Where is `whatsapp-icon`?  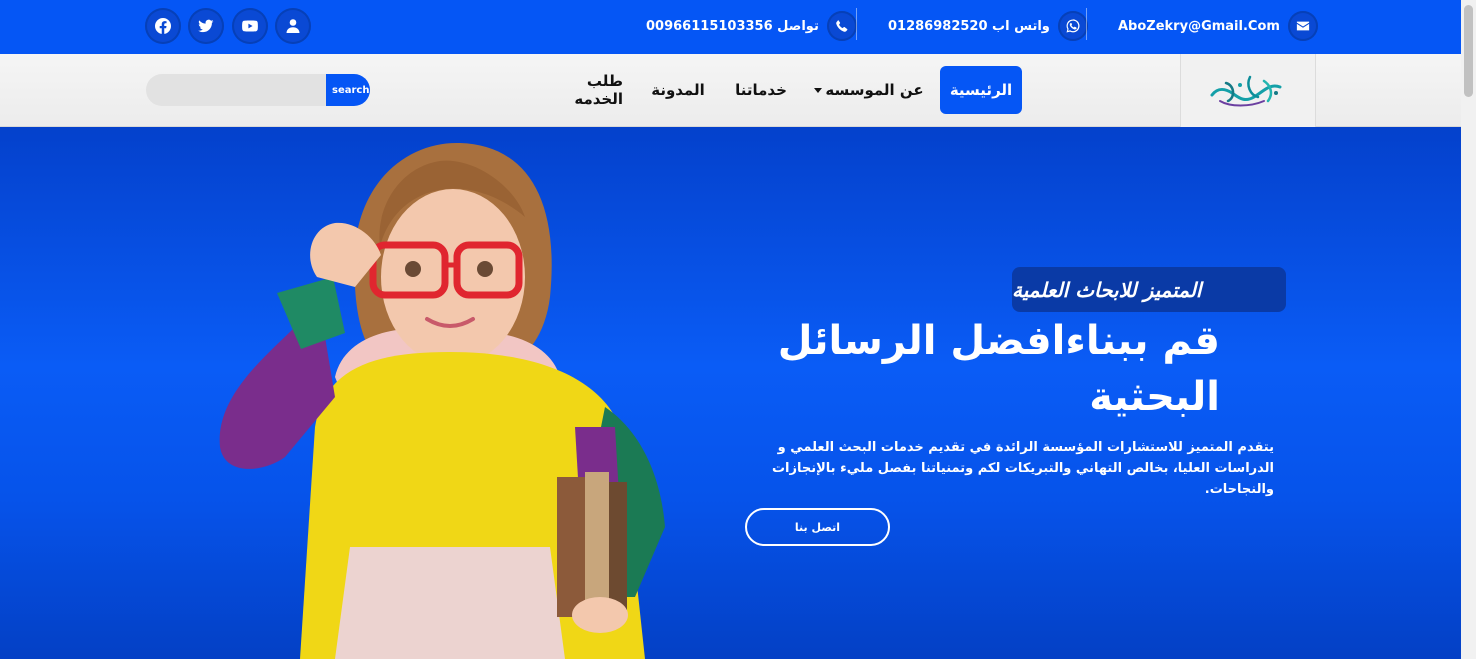 whatsapp-icon is located at coordinates (1072, 26).